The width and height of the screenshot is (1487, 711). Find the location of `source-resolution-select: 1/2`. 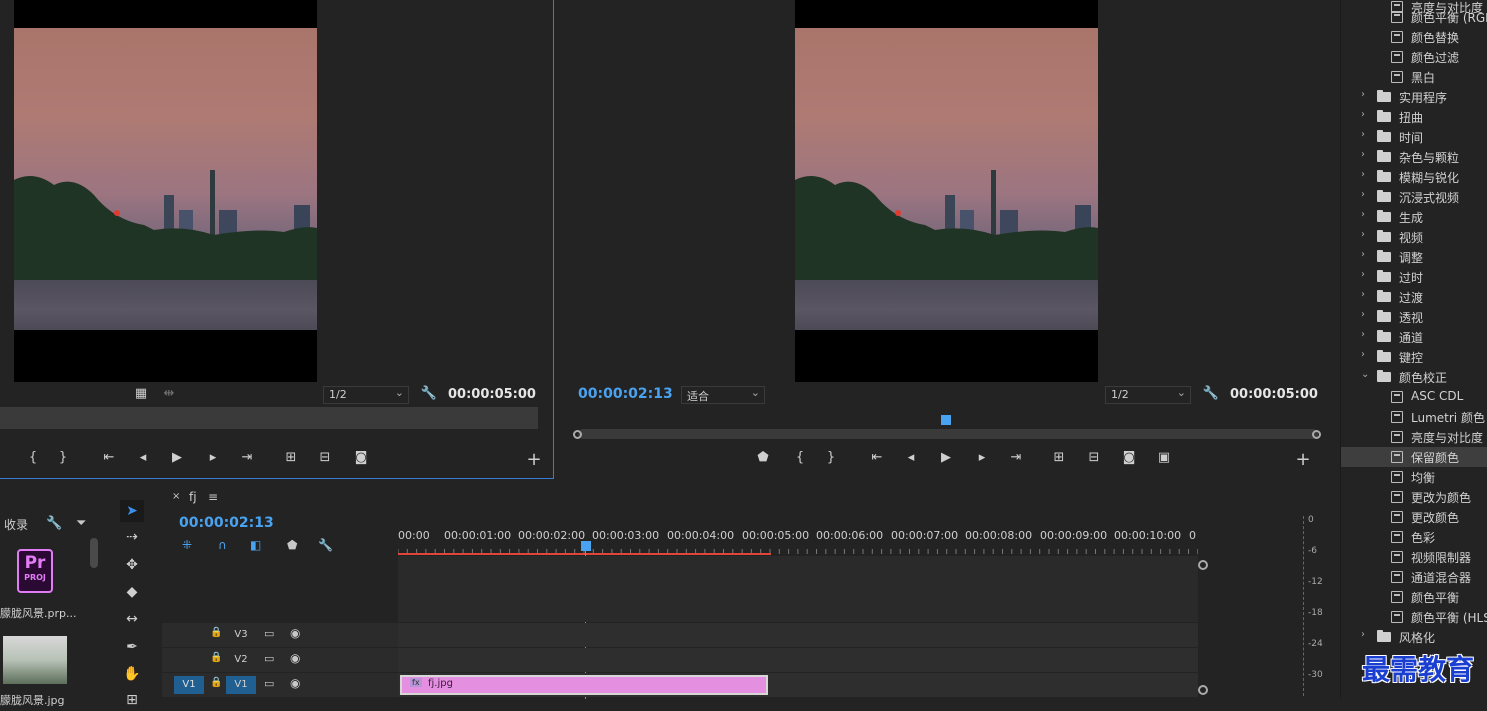

source-resolution-select: 1/2 is located at coordinates (366, 395).